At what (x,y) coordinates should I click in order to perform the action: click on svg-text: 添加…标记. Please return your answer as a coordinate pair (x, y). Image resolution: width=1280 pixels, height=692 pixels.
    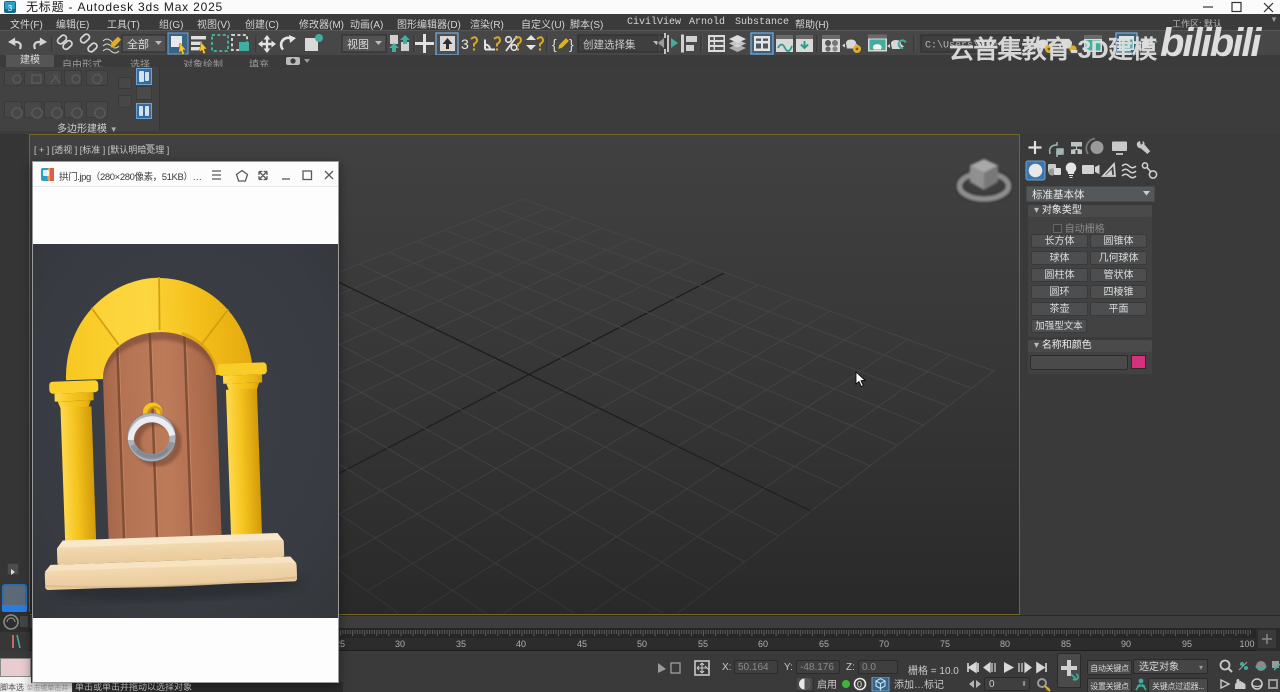
    Looking at the image, I should click on (919, 684).